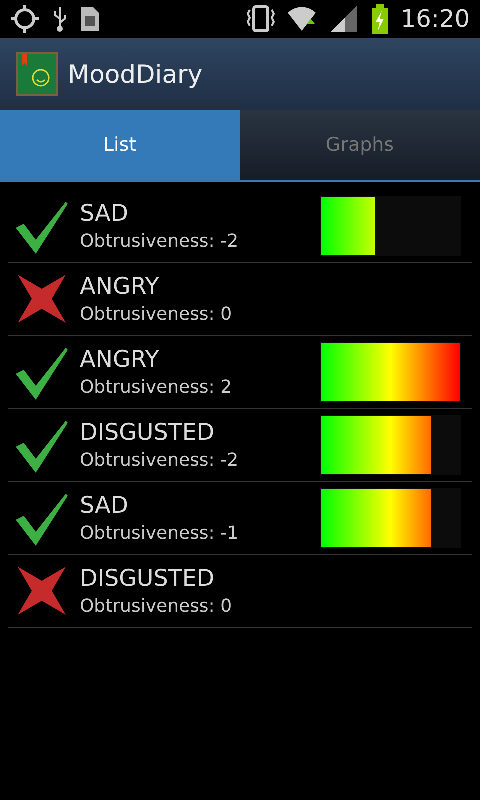 Image resolution: width=480 pixels, height=800 pixels. I want to click on mood-entry: SAD Obtrusiveness: -1, so click(240, 518).